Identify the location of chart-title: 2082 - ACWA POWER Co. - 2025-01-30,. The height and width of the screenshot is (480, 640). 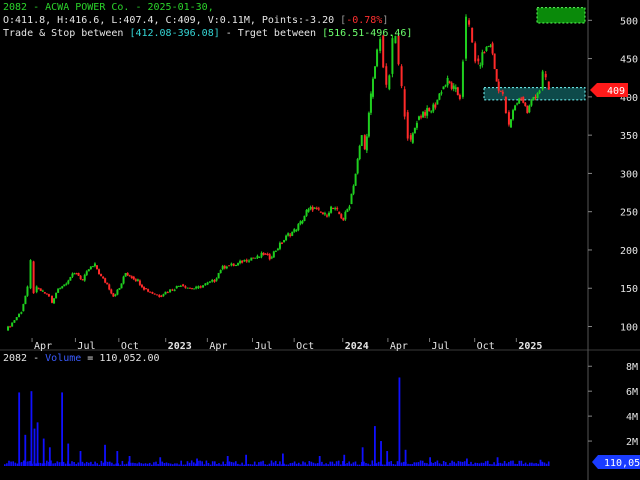
(108, 7).